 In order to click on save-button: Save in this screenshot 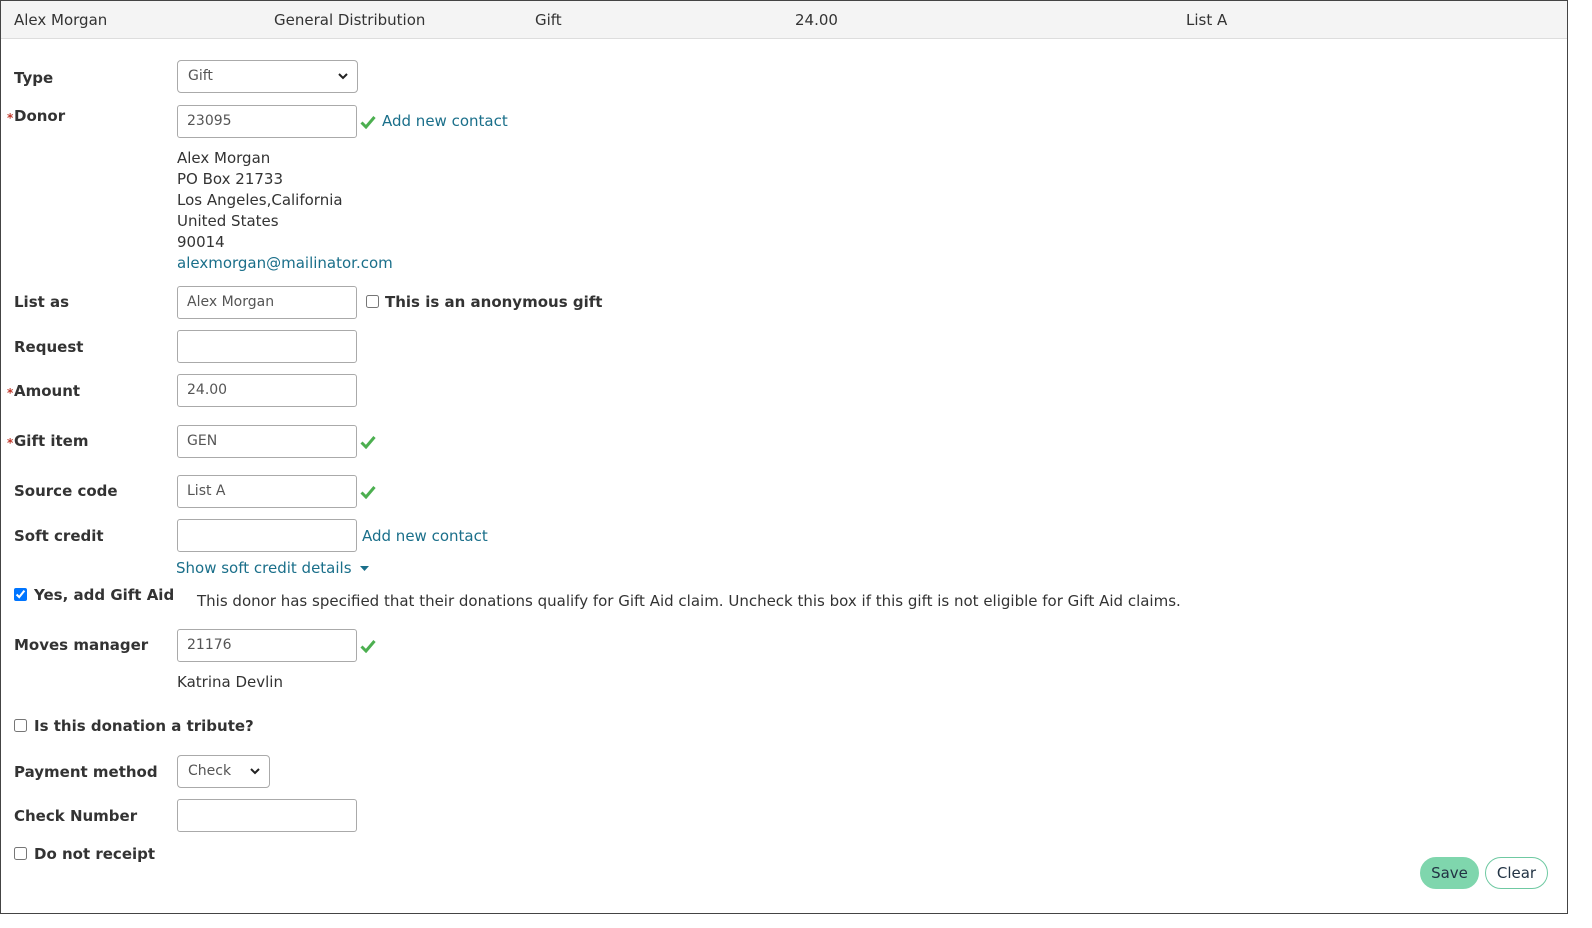, I will do `click(1449, 873)`.